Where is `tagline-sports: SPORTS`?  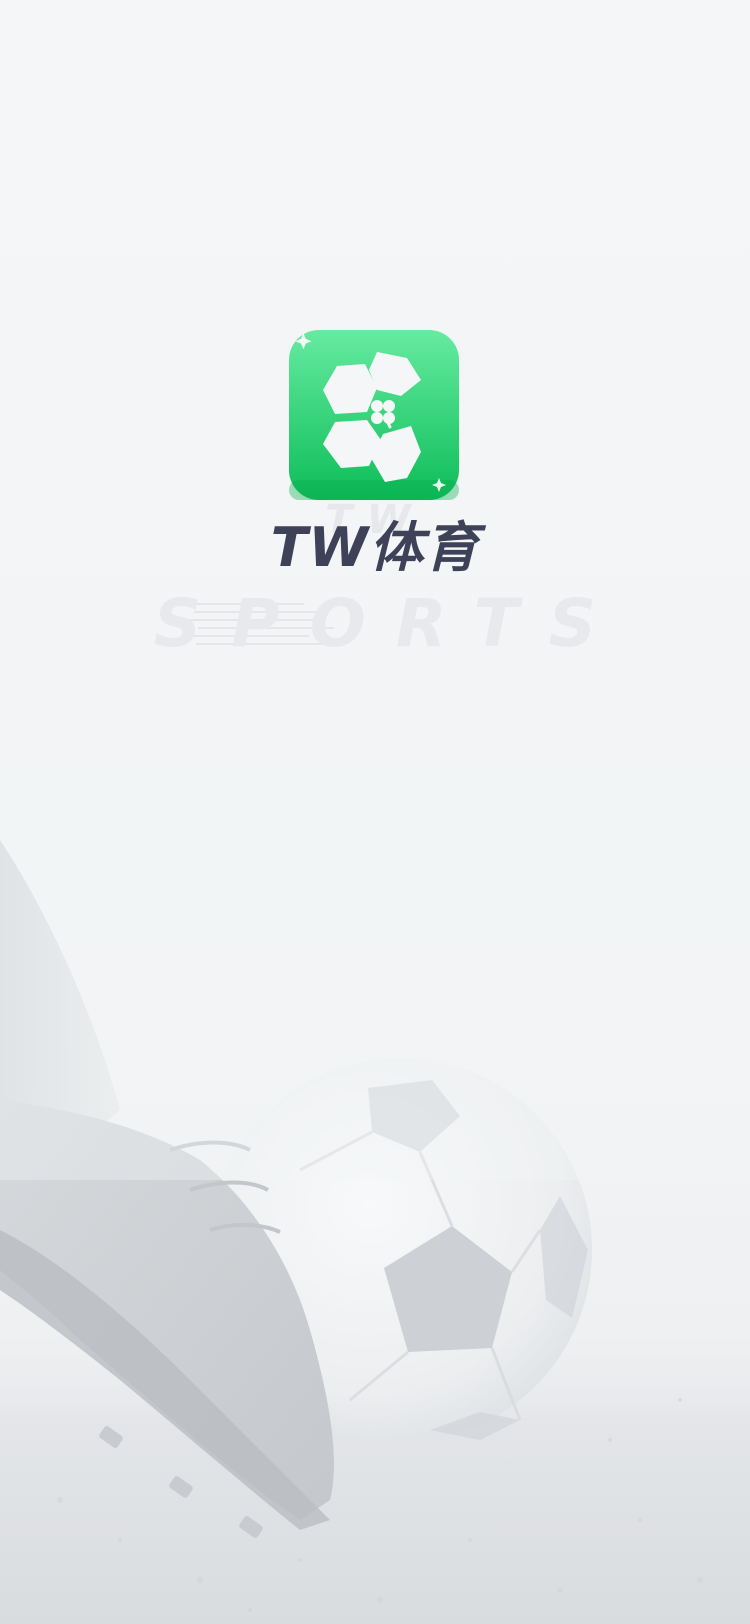 tagline-sports: SPORTS is located at coordinates (390, 623).